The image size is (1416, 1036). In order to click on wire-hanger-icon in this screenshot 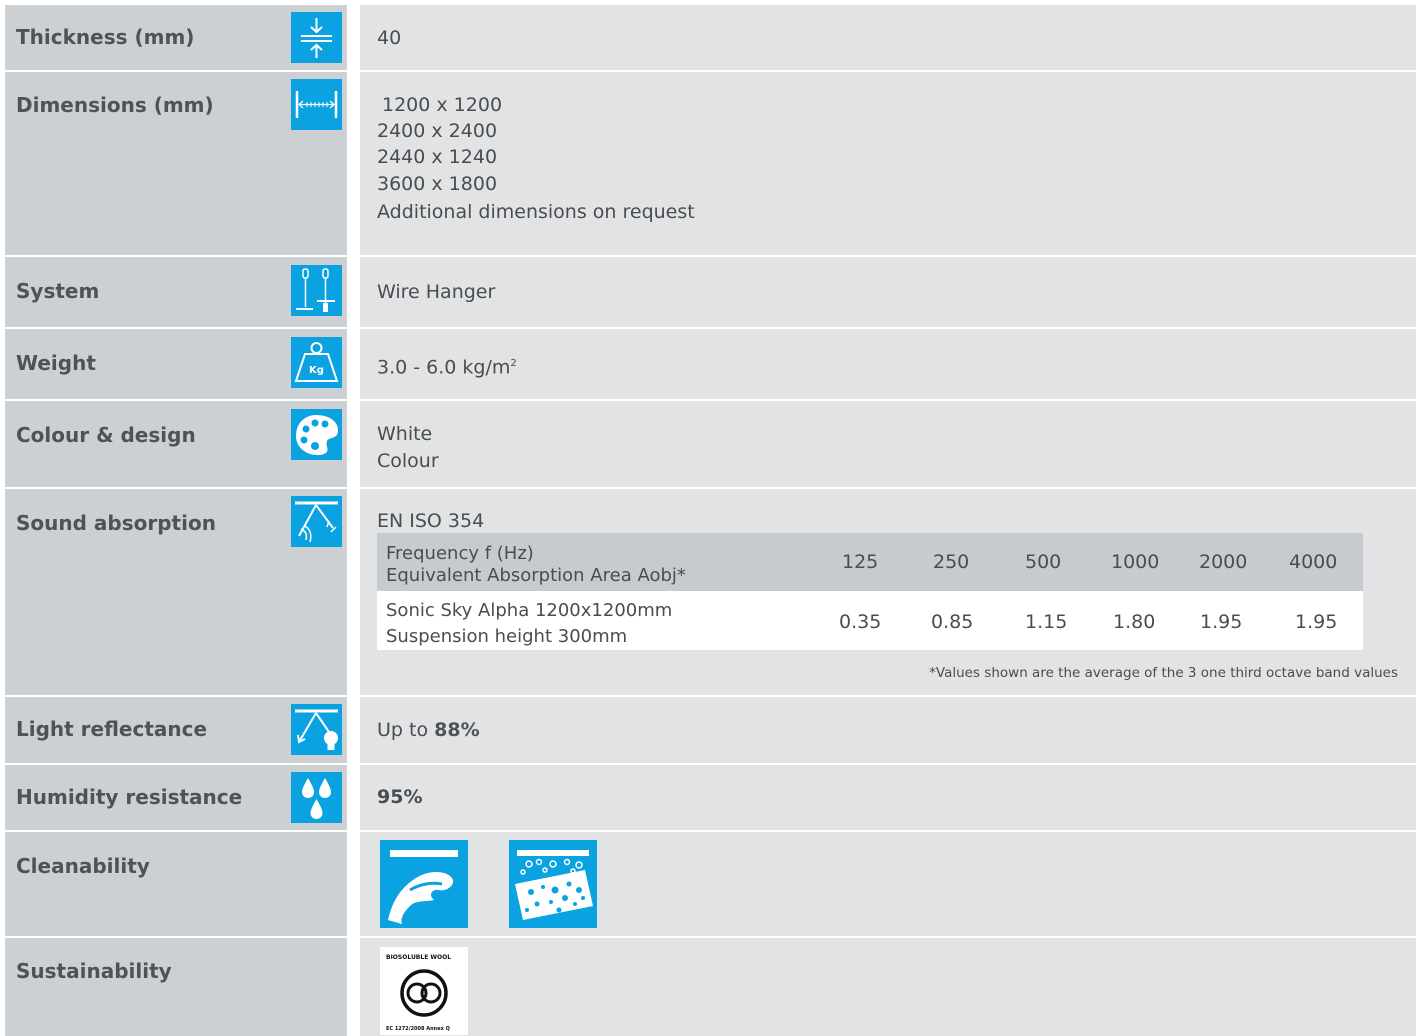, I will do `click(316, 290)`.